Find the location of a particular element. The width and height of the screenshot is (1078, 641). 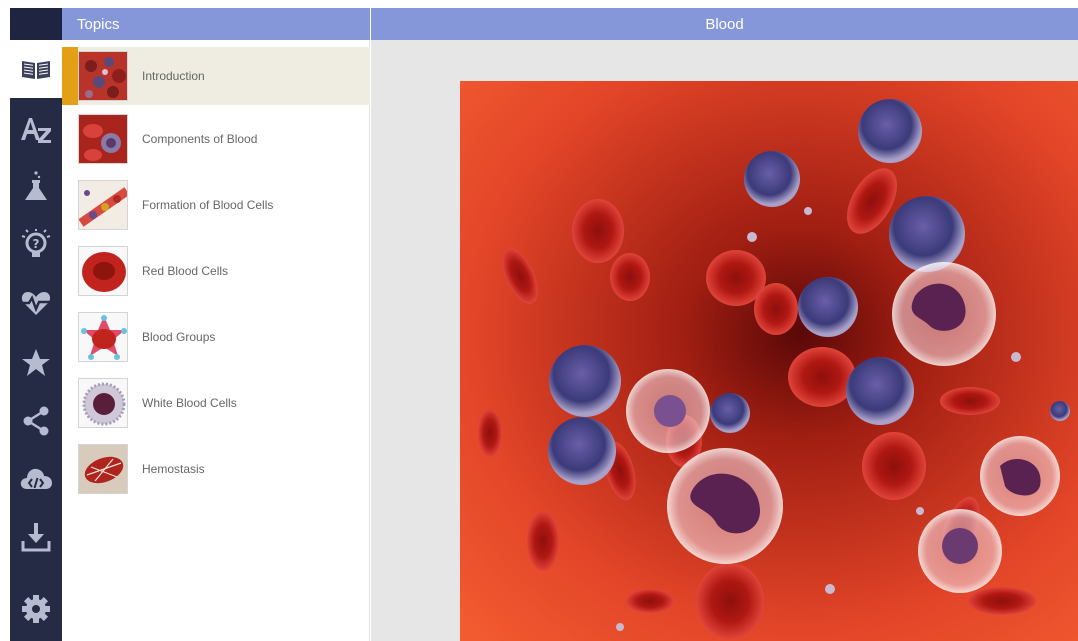

lab-nav-button is located at coordinates (36, 187).